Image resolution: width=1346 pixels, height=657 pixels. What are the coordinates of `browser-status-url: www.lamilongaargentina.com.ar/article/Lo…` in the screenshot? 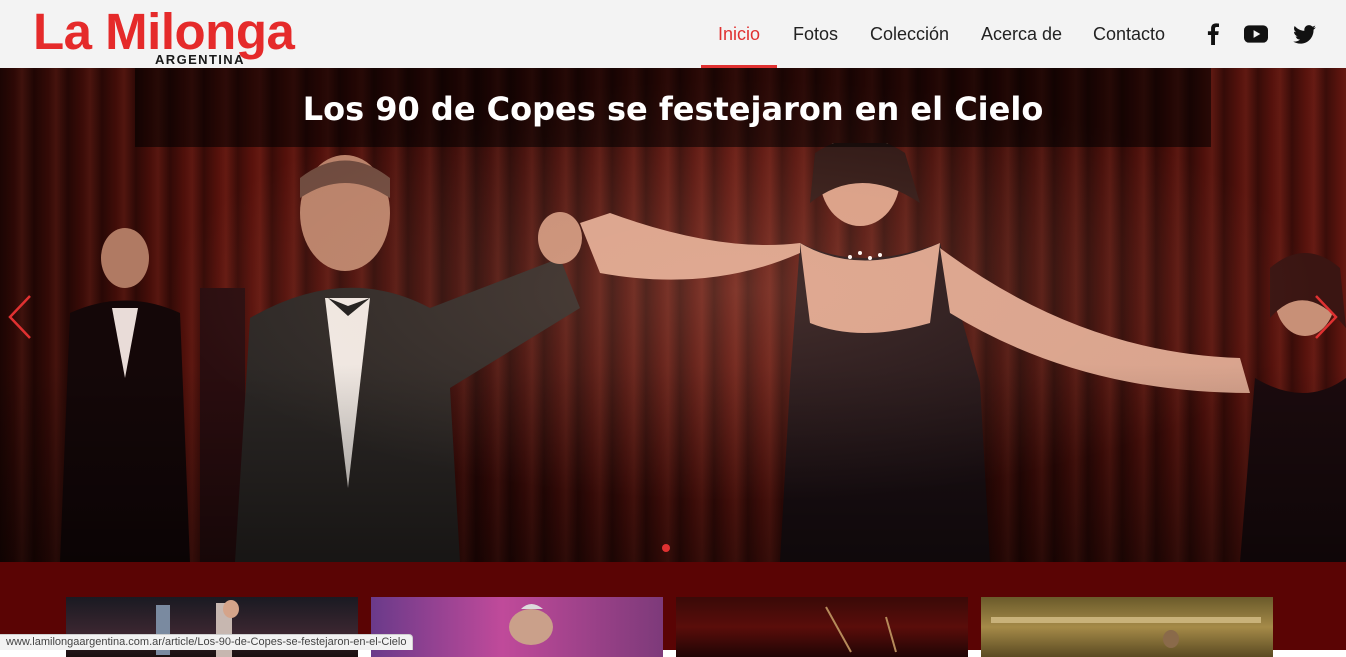 It's located at (207, 642).